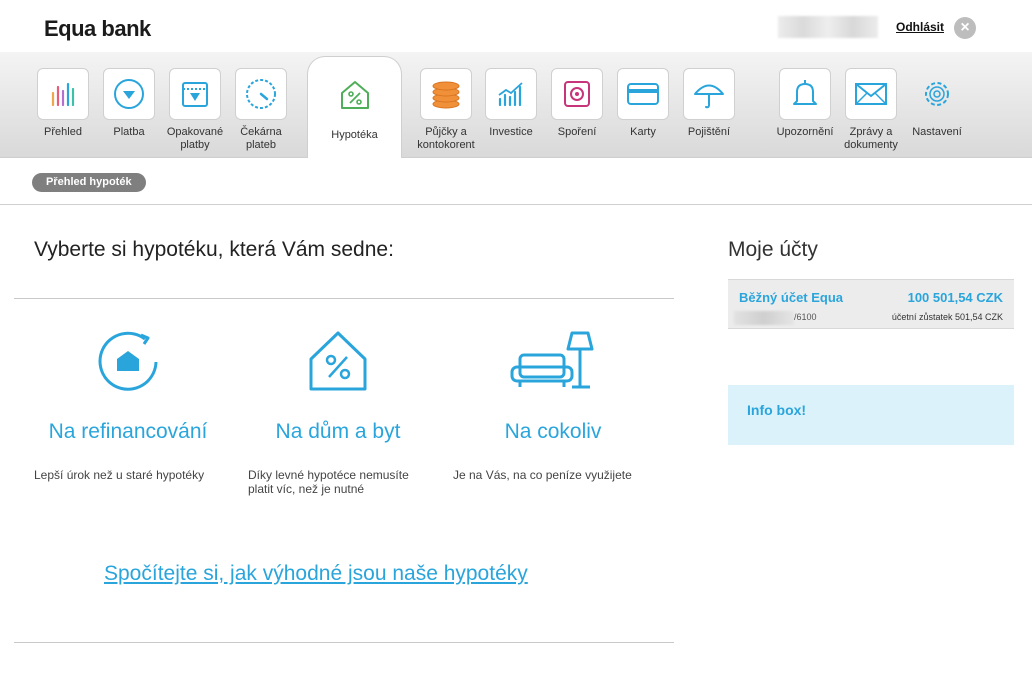 The height and width of the screenshot is (686, 1032). What do you see at coordinates (955, 297) in the screenshot?
I see `account-amount: 100 501,54 CZK` at bounding box center [955, 297].